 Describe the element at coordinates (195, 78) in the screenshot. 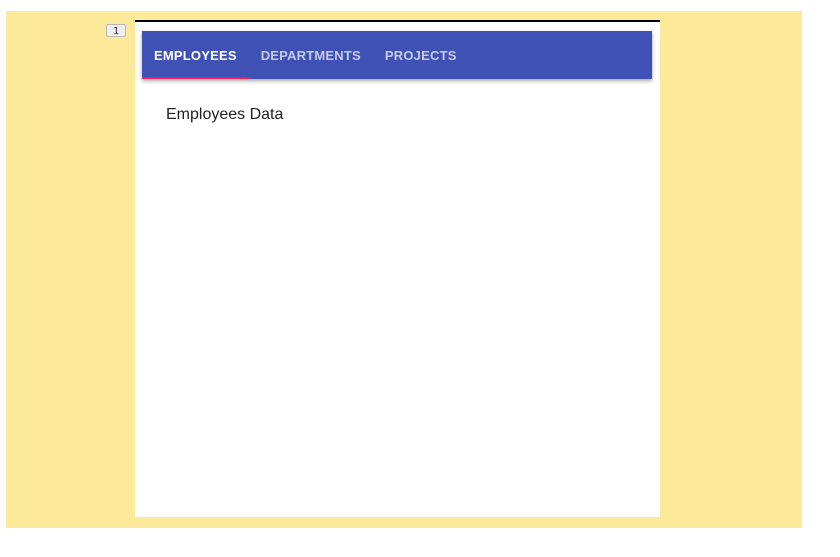

I see `active-tab-indicator` at that location.